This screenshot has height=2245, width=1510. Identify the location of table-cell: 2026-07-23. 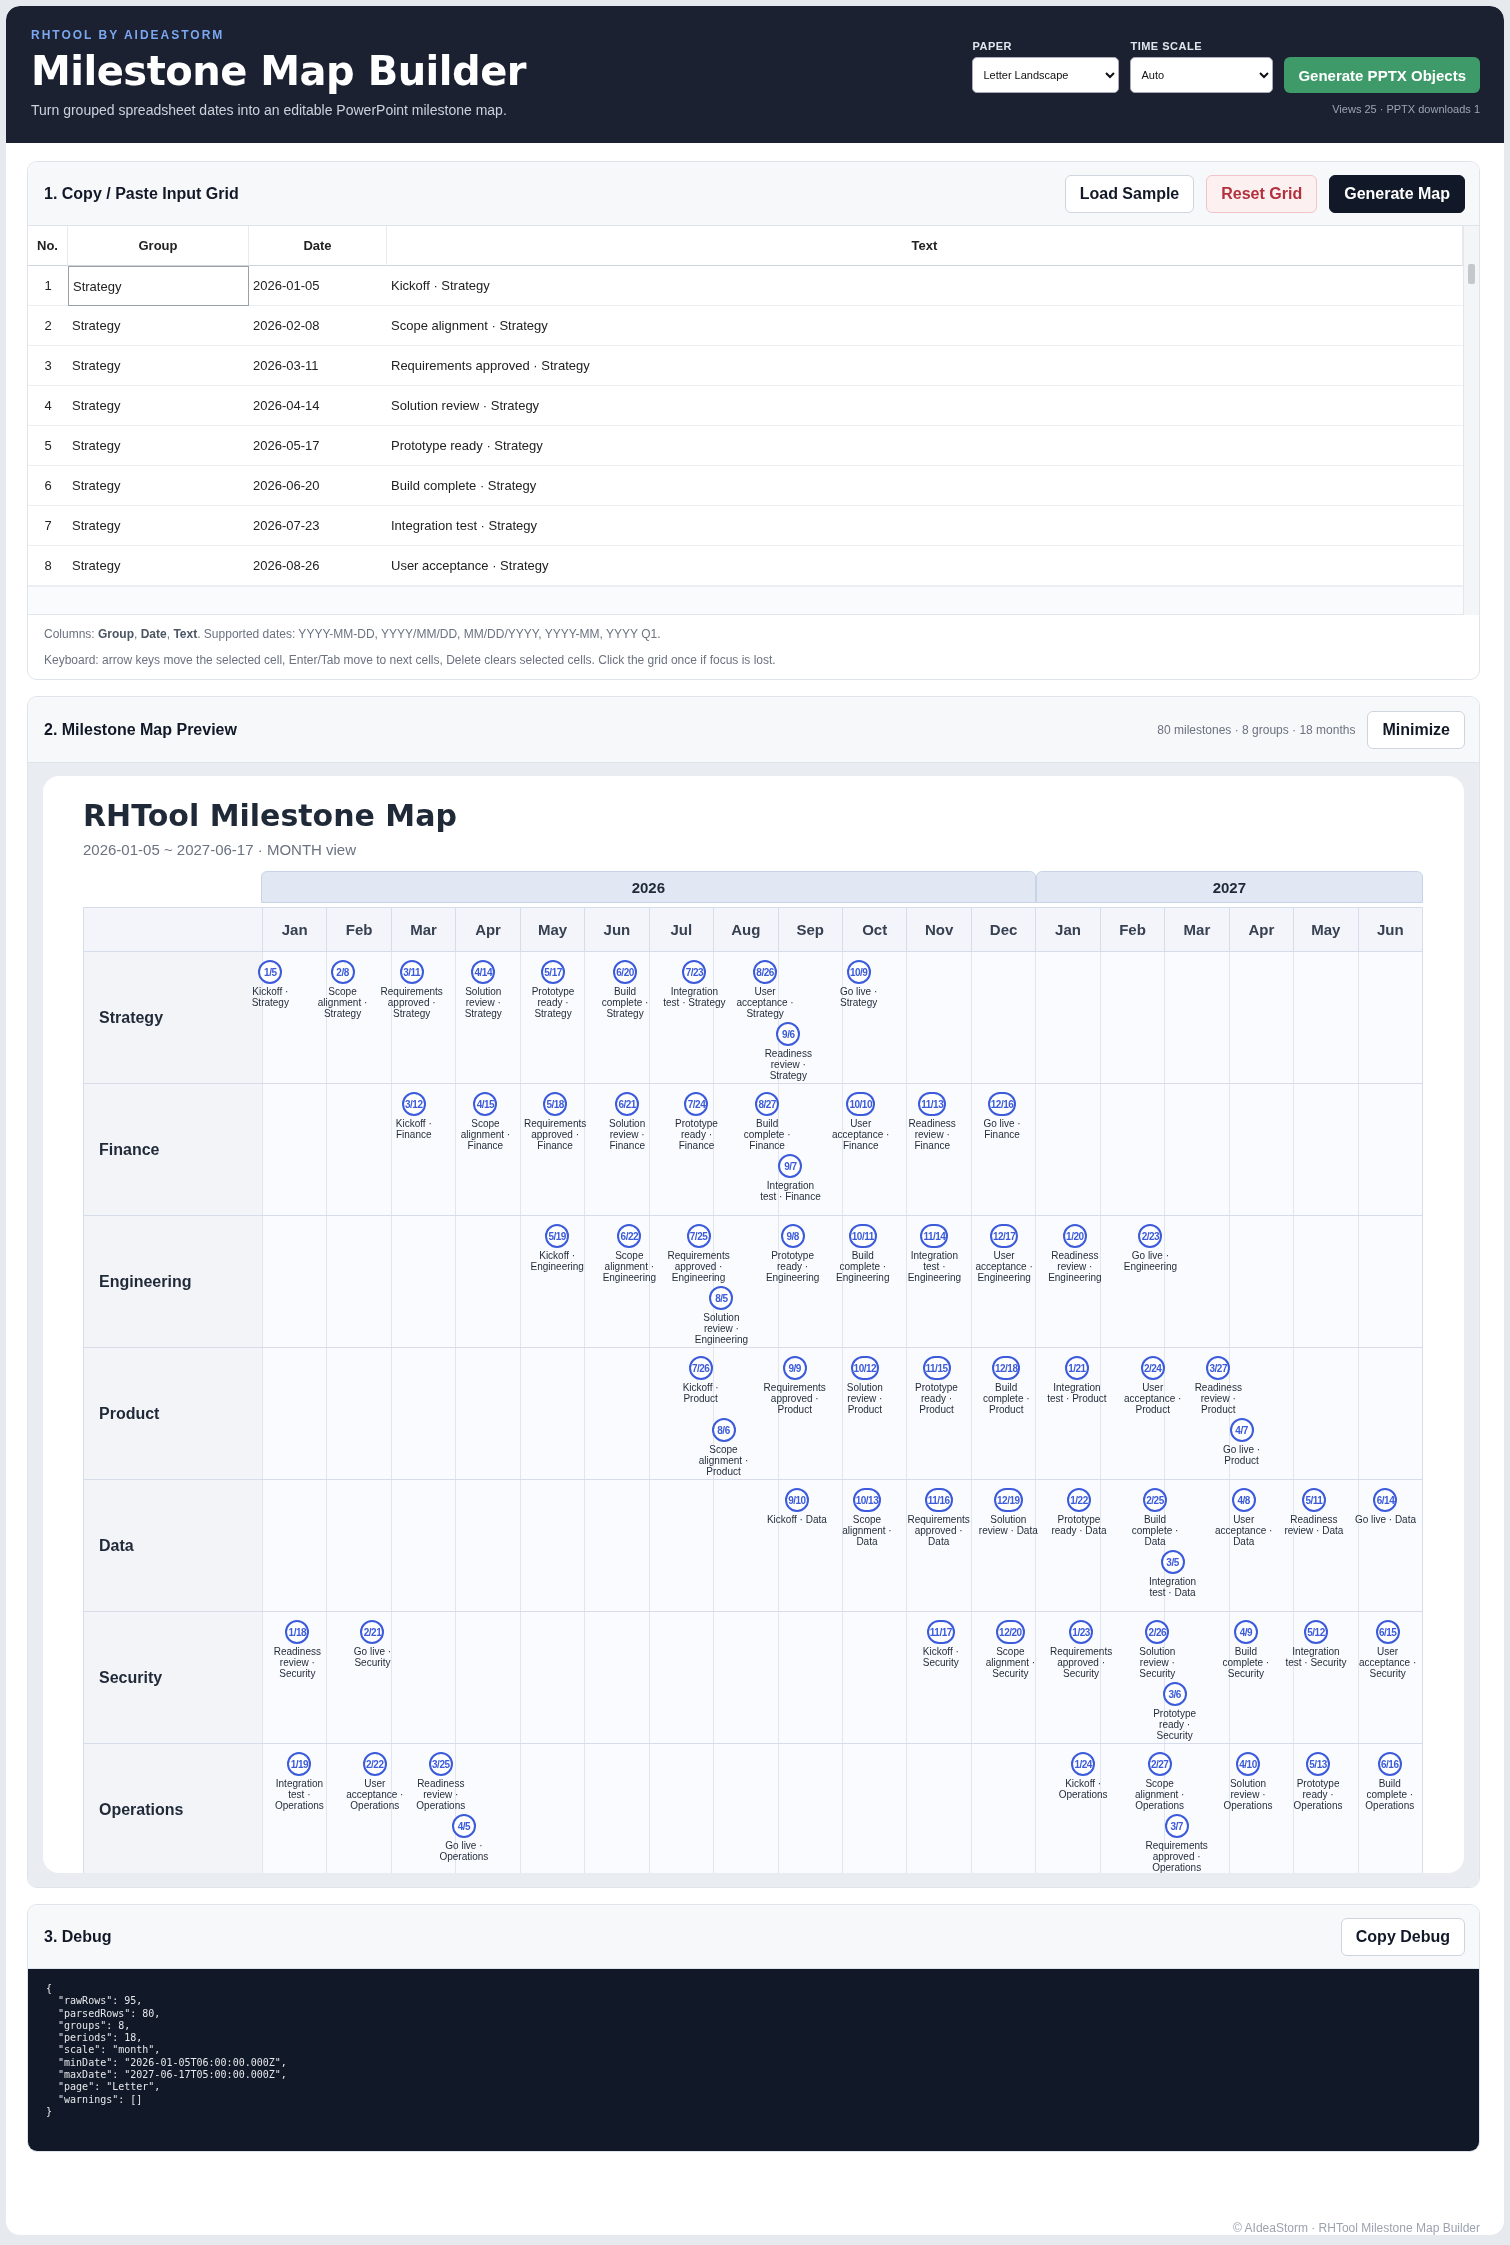
(318, 526).